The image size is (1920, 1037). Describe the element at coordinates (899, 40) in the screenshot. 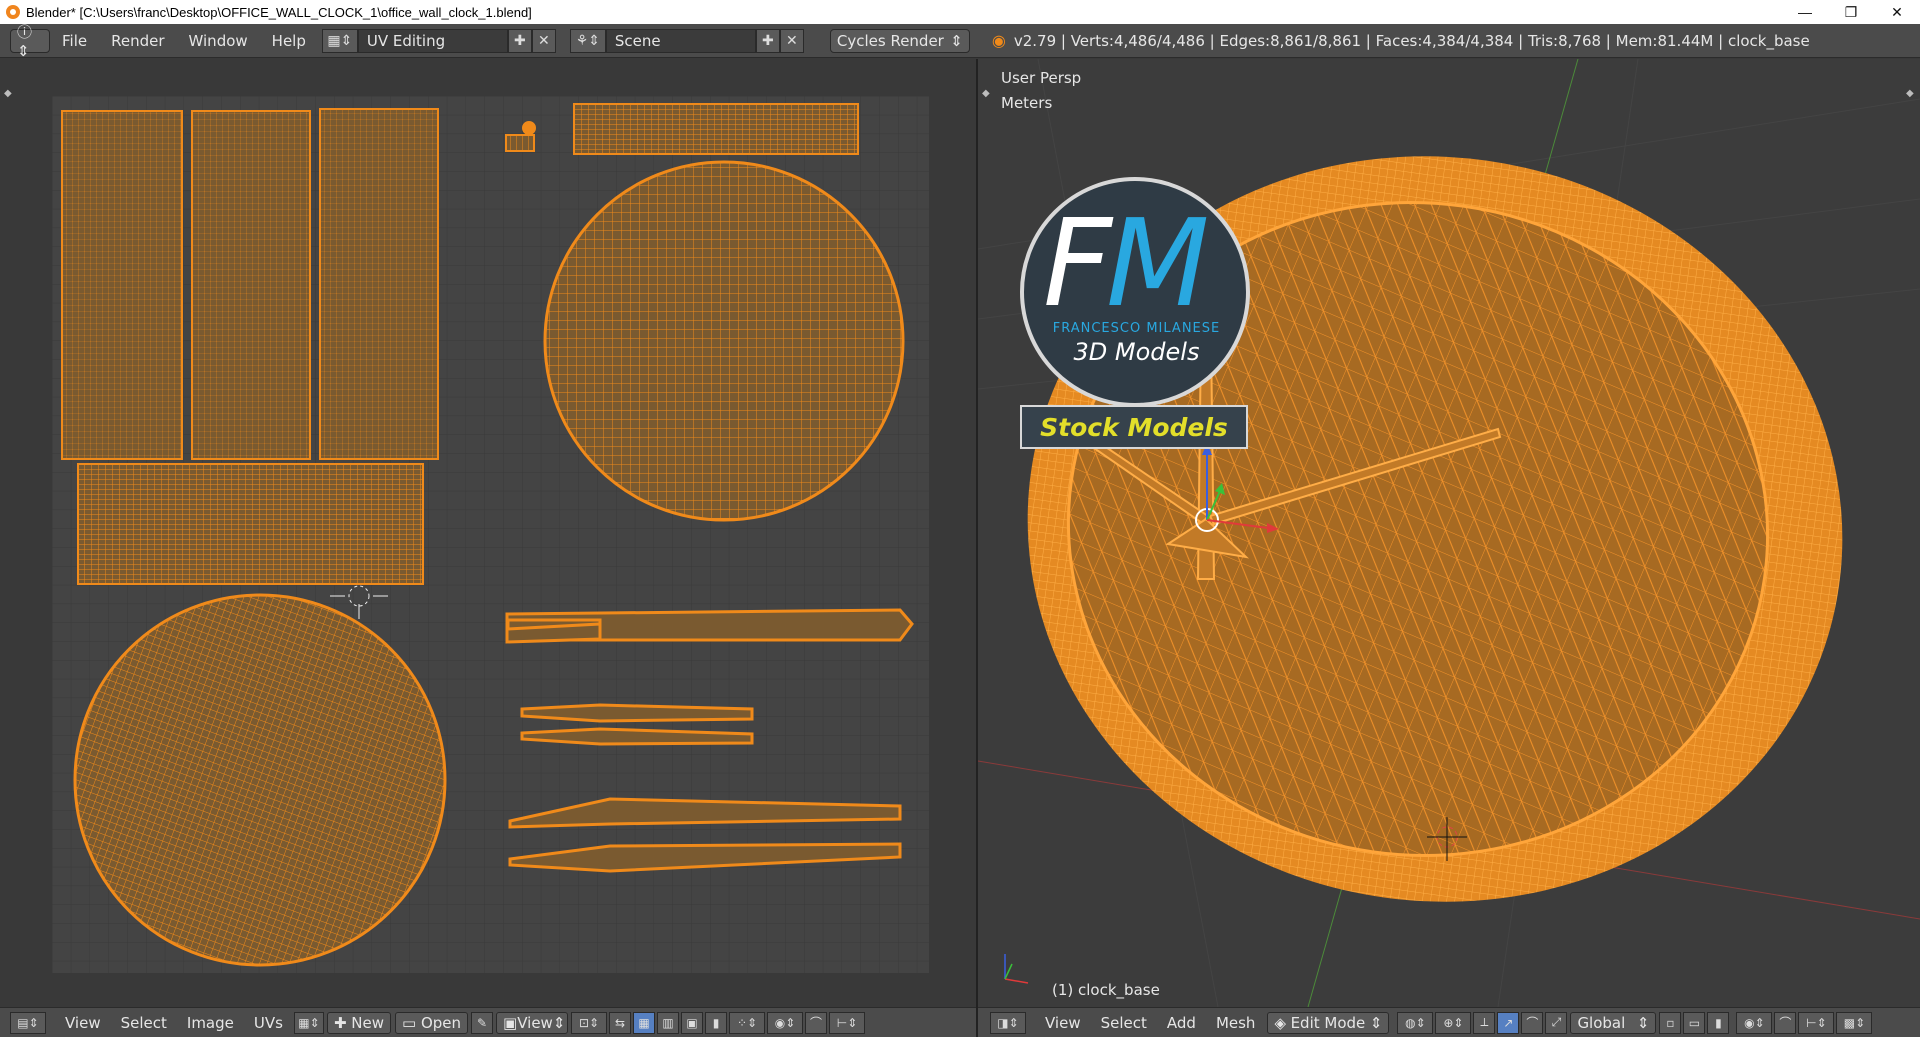

I see `render-engine-dropdown: Cycles Render ⇕` at that location.